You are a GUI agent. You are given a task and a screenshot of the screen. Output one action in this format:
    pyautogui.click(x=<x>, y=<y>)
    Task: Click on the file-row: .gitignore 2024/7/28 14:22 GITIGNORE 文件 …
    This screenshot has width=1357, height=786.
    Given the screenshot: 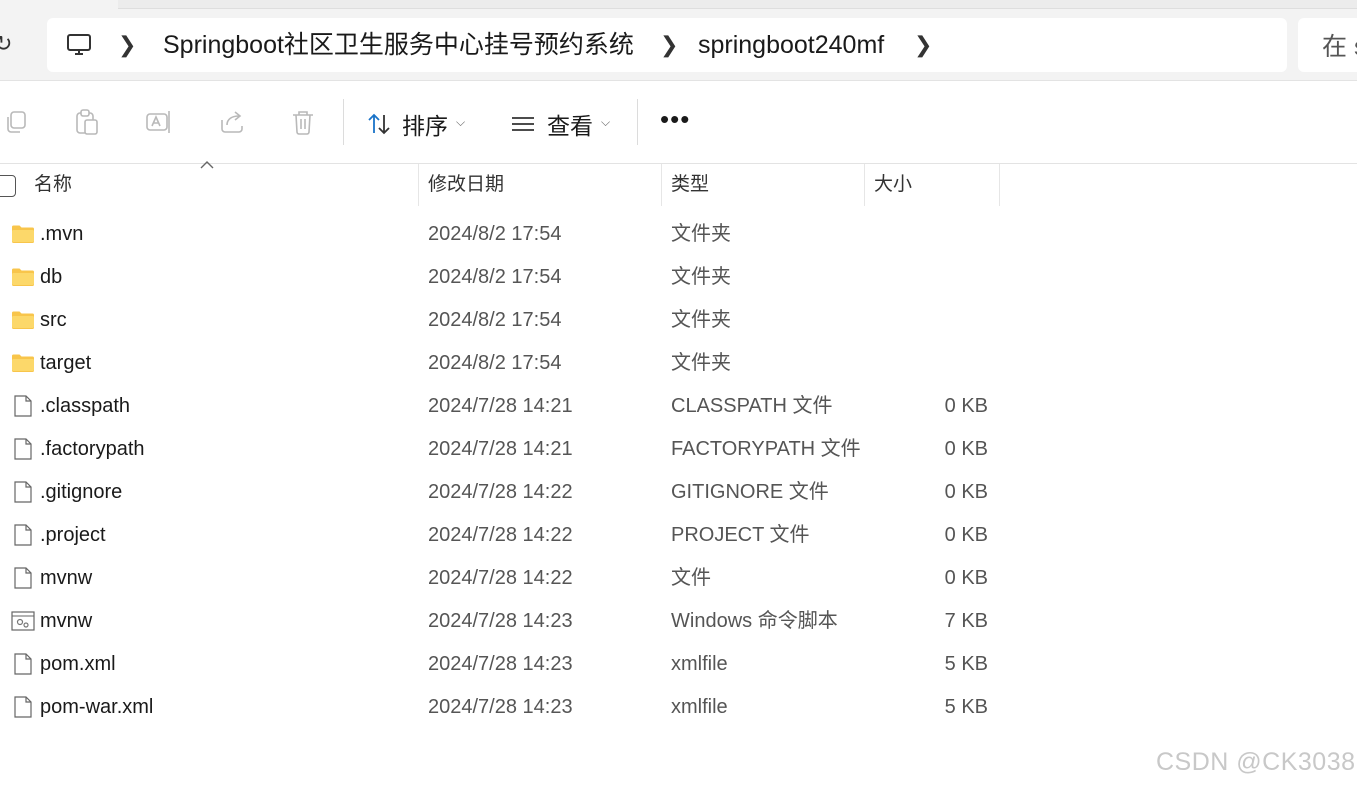 What is the action you would take?
    pyautogui.click(x=678, y=492)
    